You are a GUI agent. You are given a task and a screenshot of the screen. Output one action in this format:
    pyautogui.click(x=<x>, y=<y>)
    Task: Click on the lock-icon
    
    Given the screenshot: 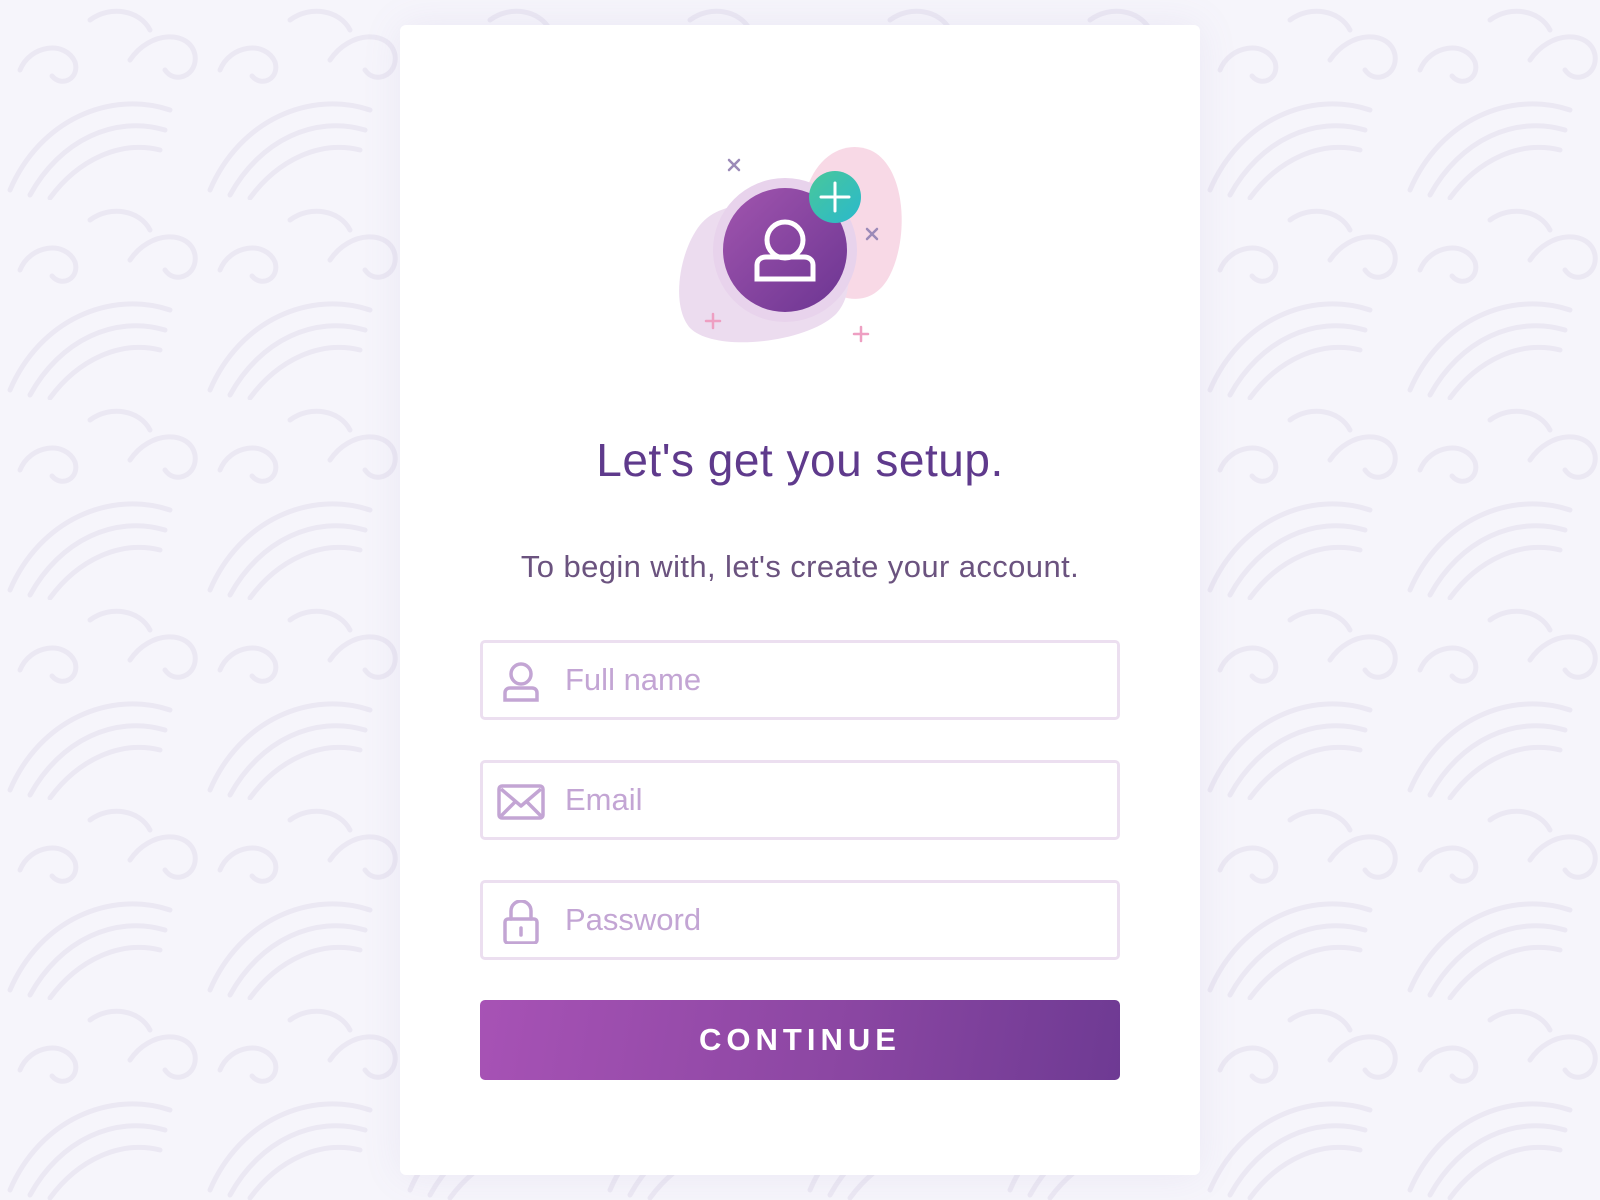 What is the action you would take?
    pyautogui.click(x=521, y=922)
    